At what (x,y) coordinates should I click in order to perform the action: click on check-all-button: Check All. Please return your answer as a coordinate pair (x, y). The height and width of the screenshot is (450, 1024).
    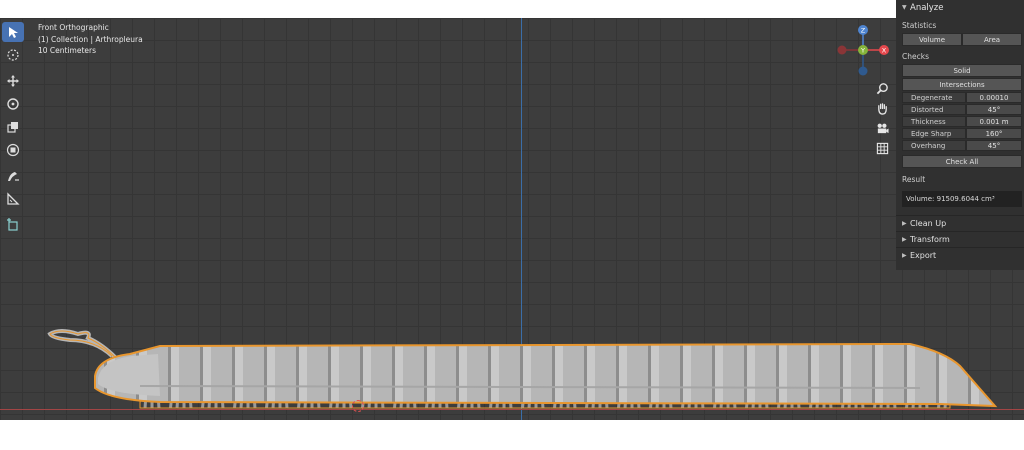
    Looking at the image, I should click on (962, 161).